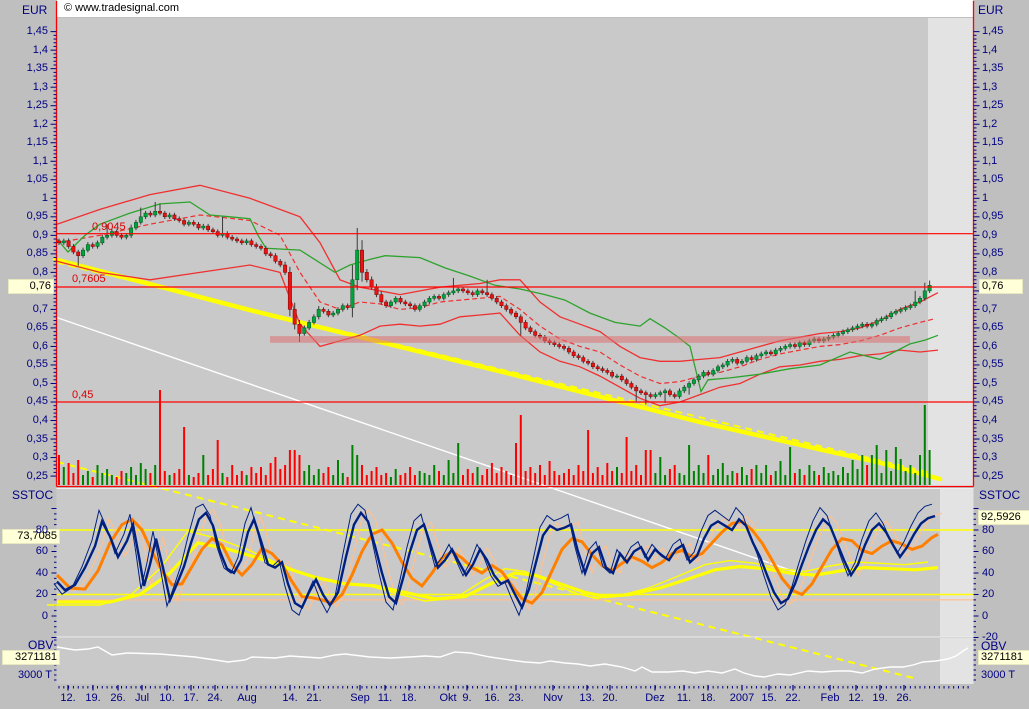 This screenshot has width=1029, height=709. What do you see at coordinates (990, 123) in the screenshot?
I see `y-axis-label-right: 1,2` at bounding box center [990, 123].